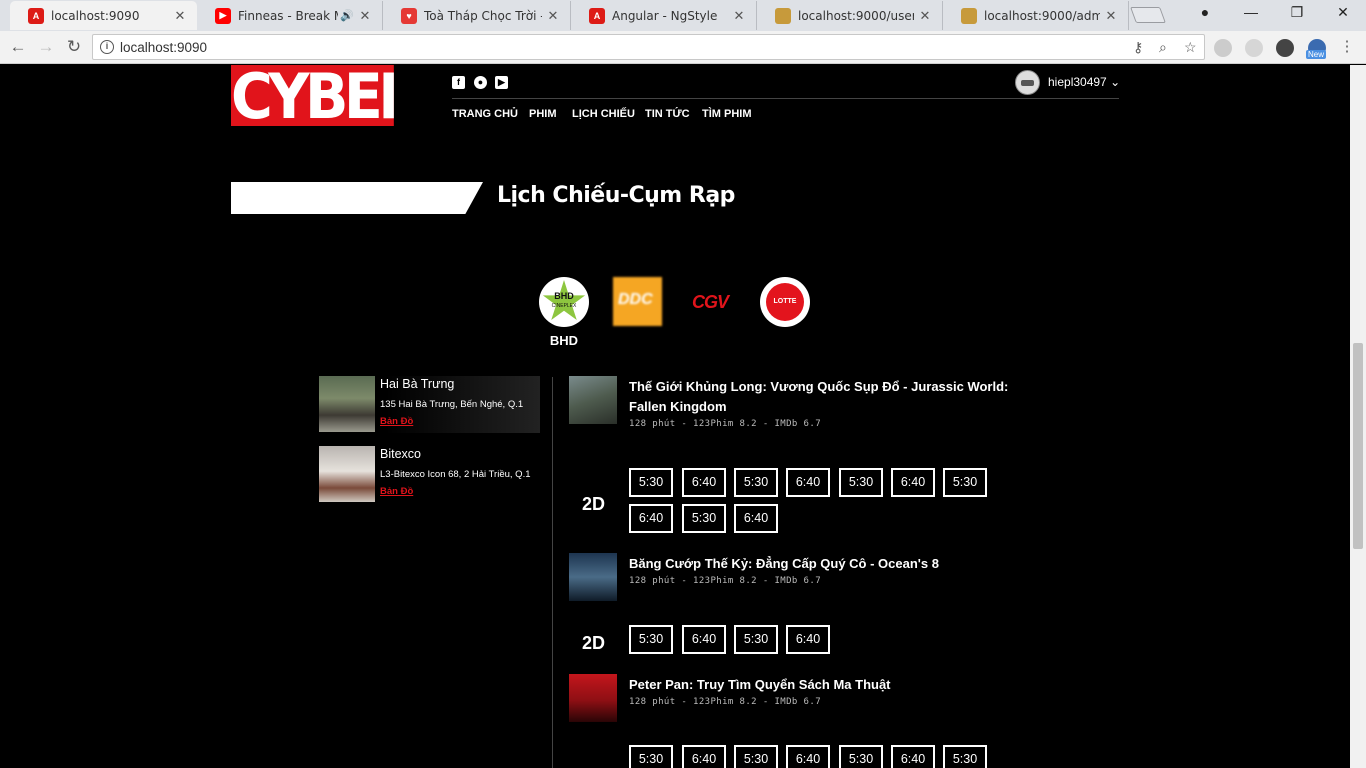 The image size is (1366, 768). What do you see at coordinates (107, 47) in the screenshot?
I see `info-icon: i` at bounding box center [107, 47].